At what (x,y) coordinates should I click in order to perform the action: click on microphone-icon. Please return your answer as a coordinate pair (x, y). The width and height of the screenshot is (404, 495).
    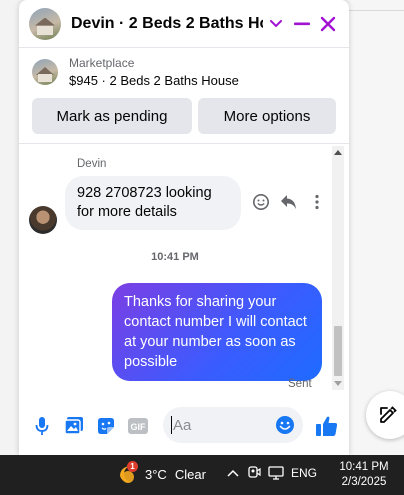
    Looking at the image, I should click on (42, 426).